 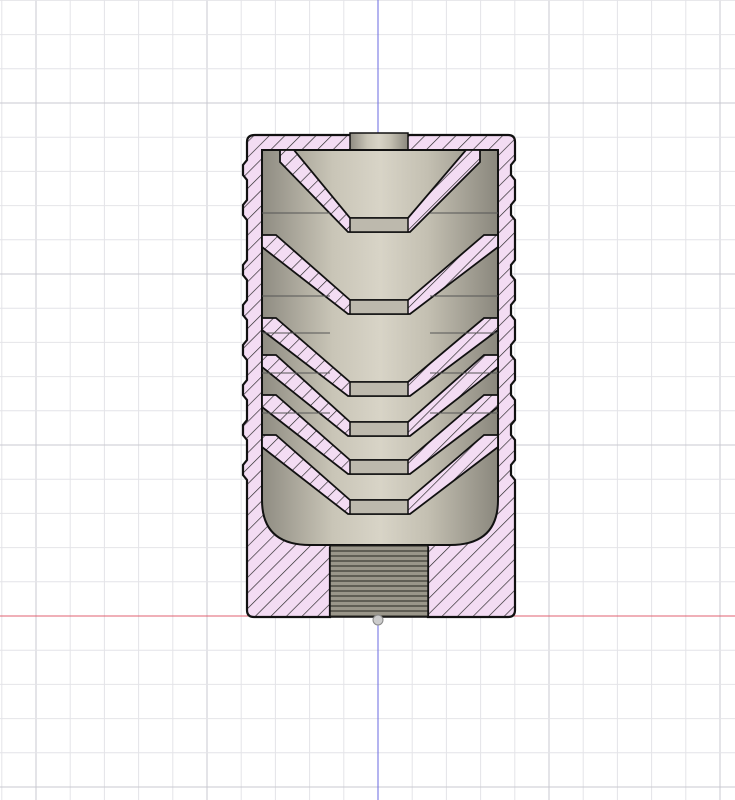 What do you see at coordinates (379, 581) in the screenshot?
I see `threaded-bore` at bounding box center [379, 581].